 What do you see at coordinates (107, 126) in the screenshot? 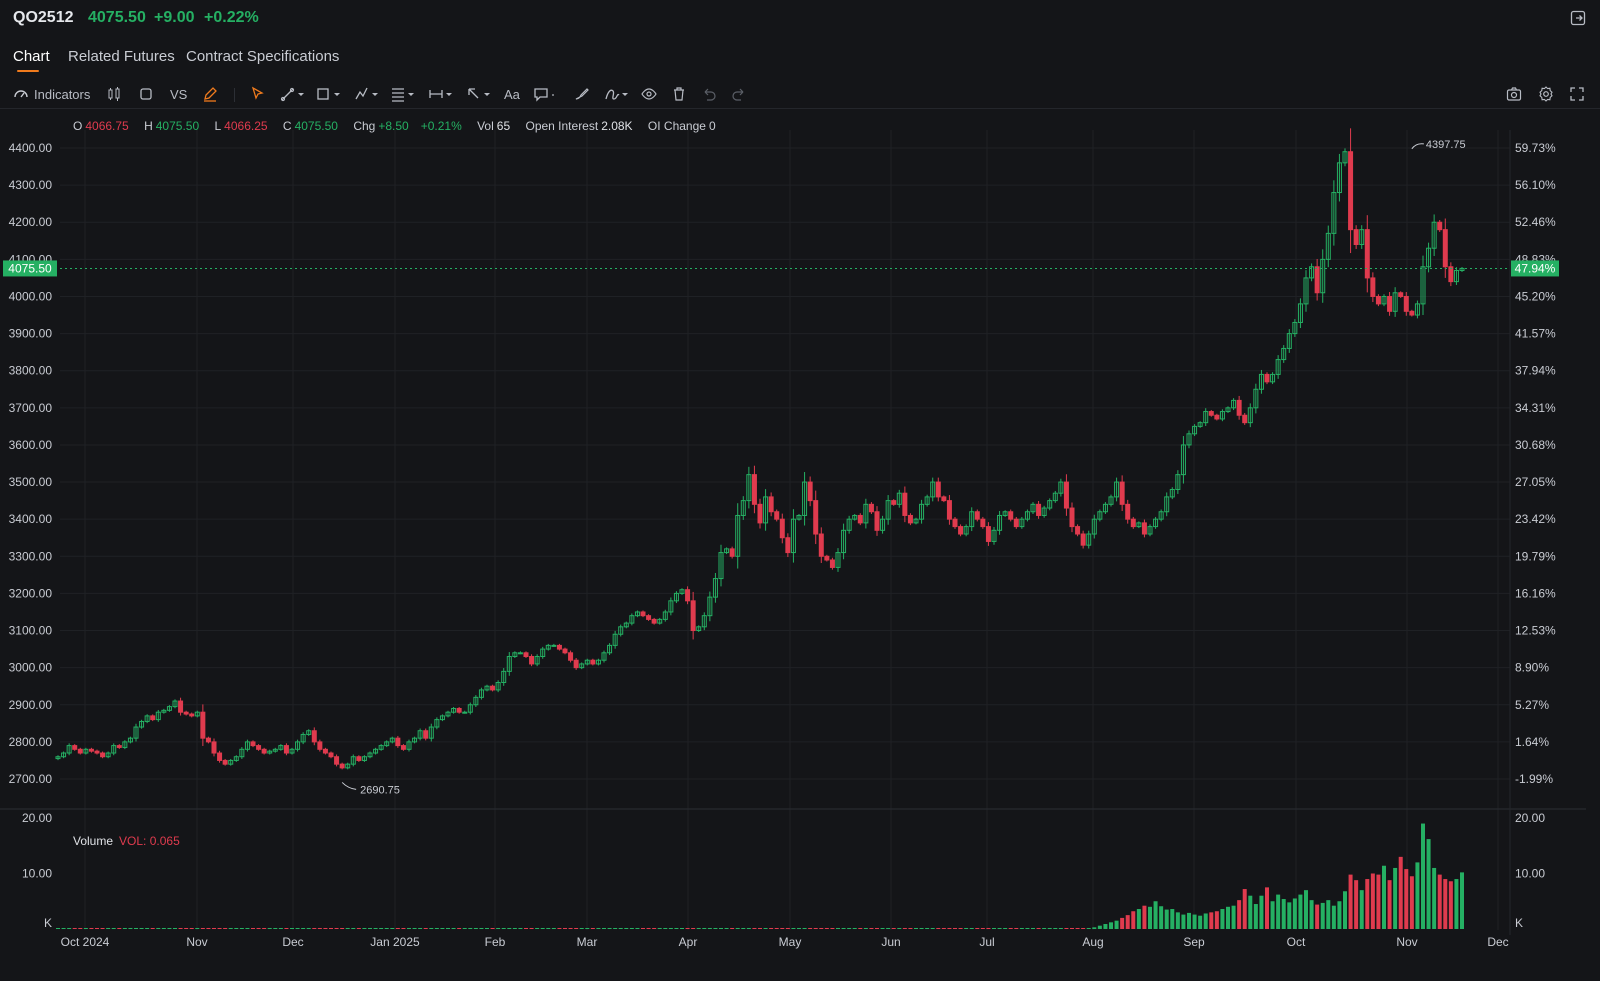
I see `open-value: 4066.75` at bounding box center [107, 126].